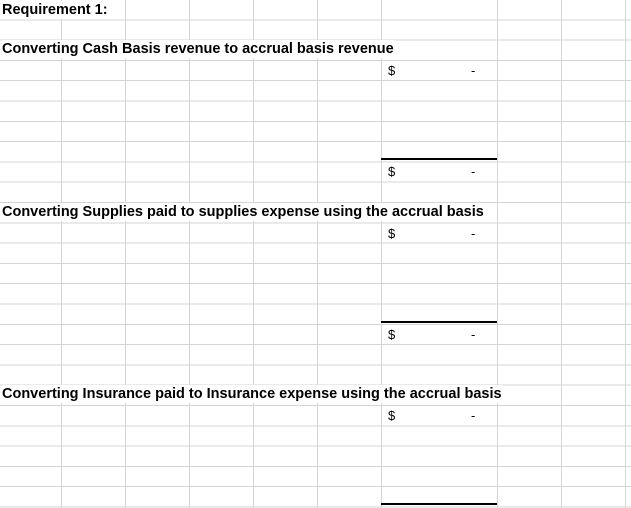  What do you see at coordinates (476, 172) in the screenshot?
I see `section-1-total-amount: -` at bounding box center [476, 172].